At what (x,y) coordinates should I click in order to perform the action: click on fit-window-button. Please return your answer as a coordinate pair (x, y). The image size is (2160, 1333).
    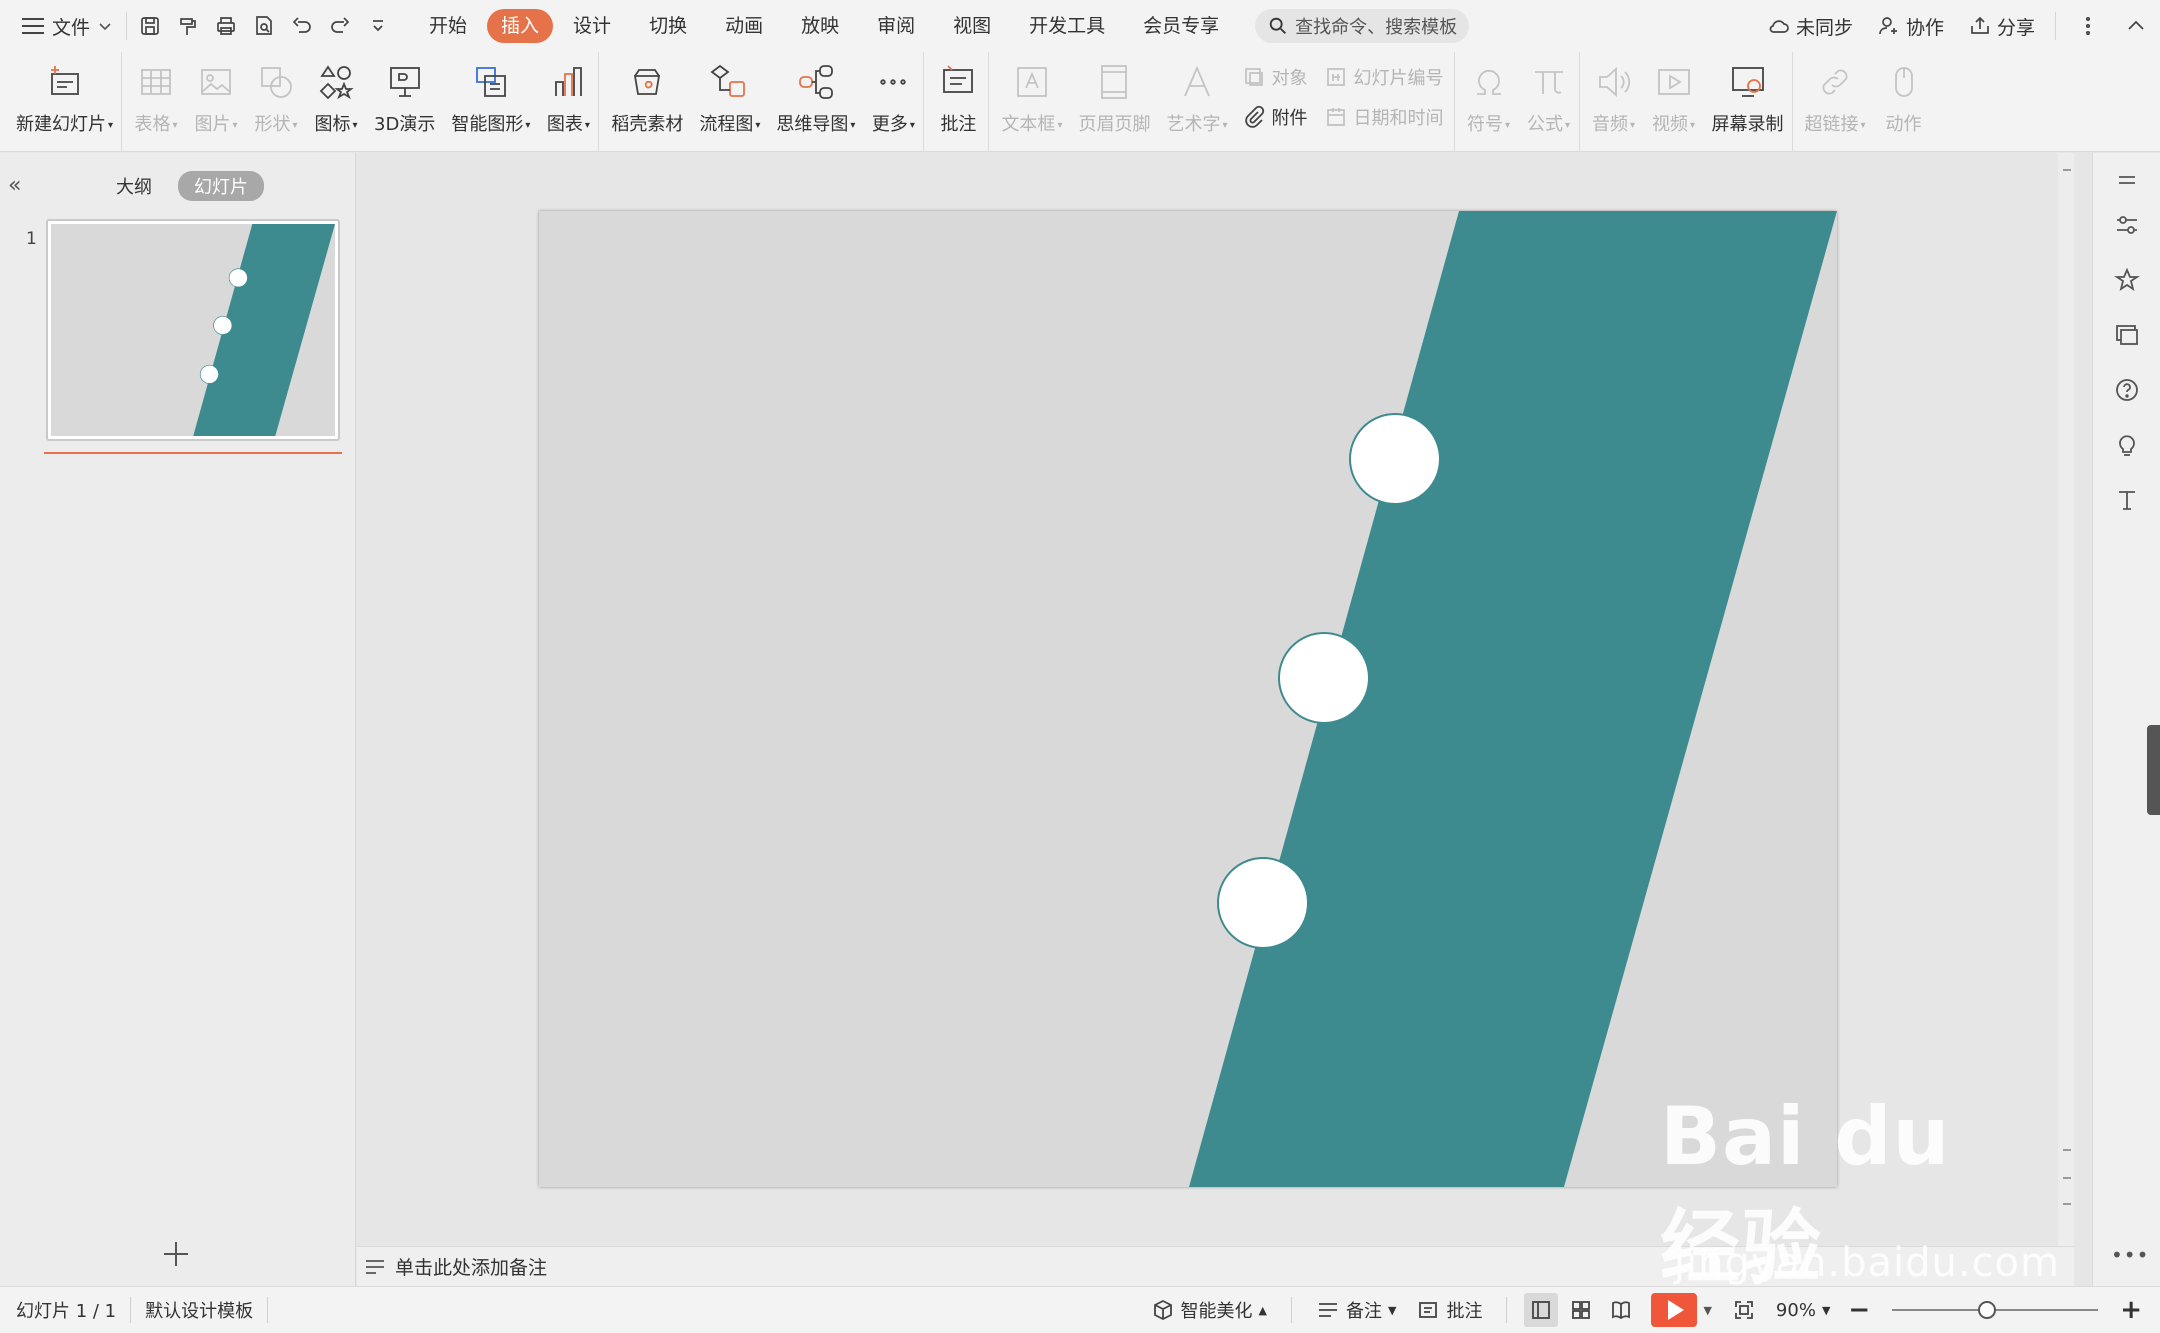
    Looking at the image, I should click on (1744, 1310).